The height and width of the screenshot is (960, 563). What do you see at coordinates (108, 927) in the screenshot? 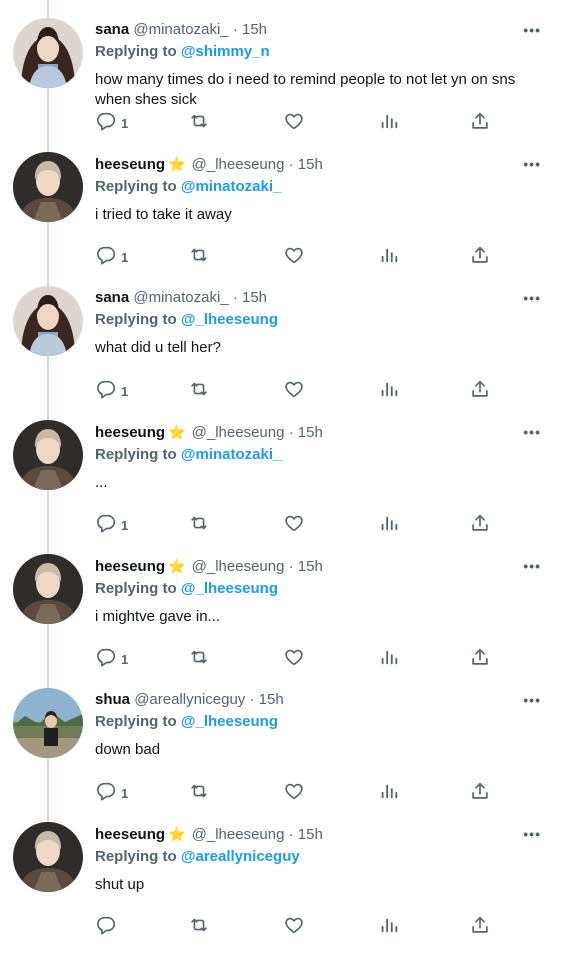
I see `reply-button` at bounding box center [108, 927].